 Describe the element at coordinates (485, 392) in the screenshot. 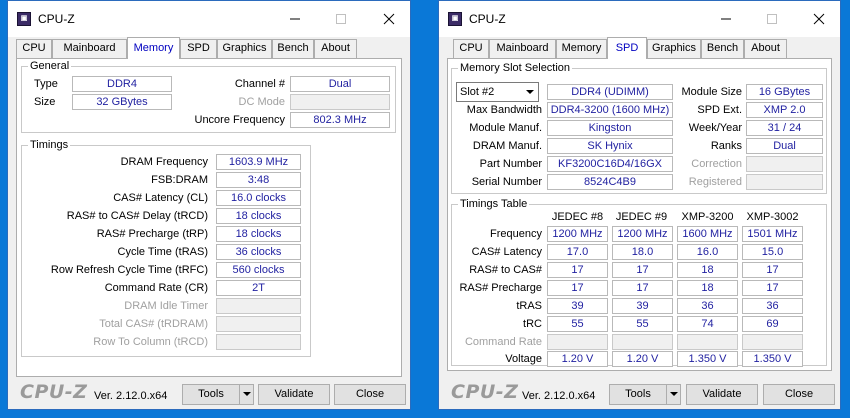

I see `cpuz-logo: CPU-Z` at that location.